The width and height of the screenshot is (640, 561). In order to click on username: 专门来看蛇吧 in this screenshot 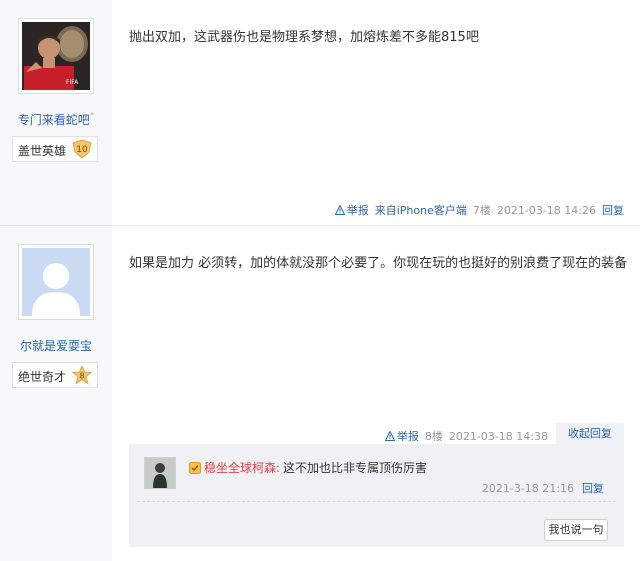, I will do `click(54, 120)`.